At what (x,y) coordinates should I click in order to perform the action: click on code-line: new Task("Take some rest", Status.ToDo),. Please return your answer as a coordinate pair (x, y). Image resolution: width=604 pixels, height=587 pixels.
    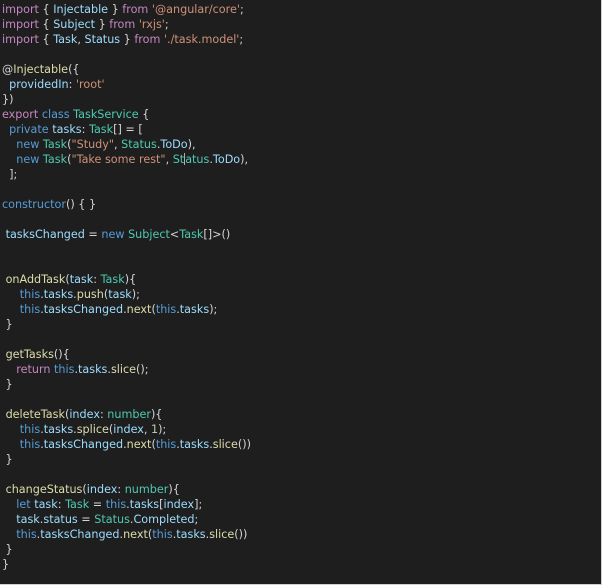
    Looking at the image, I should click on (301, 159).